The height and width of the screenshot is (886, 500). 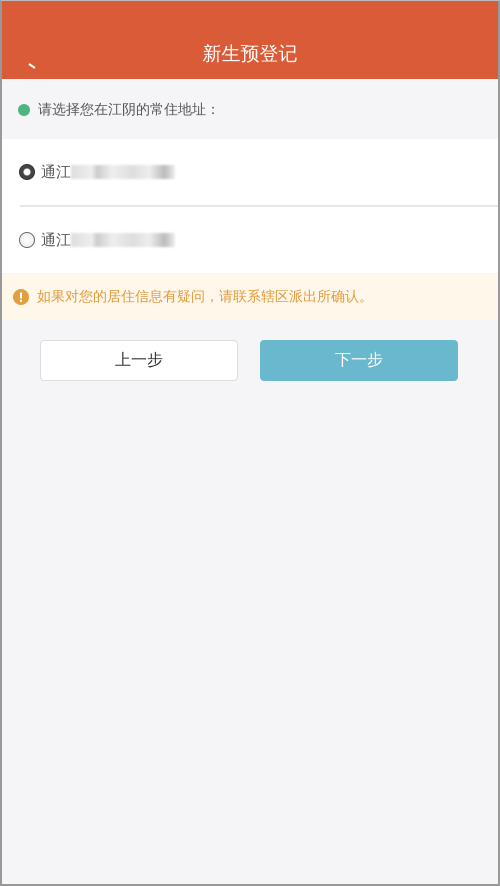 What do you see at coordinates (21, 297) in the screenshot?
I see `warning-icon` at bounding box center [21, 297].